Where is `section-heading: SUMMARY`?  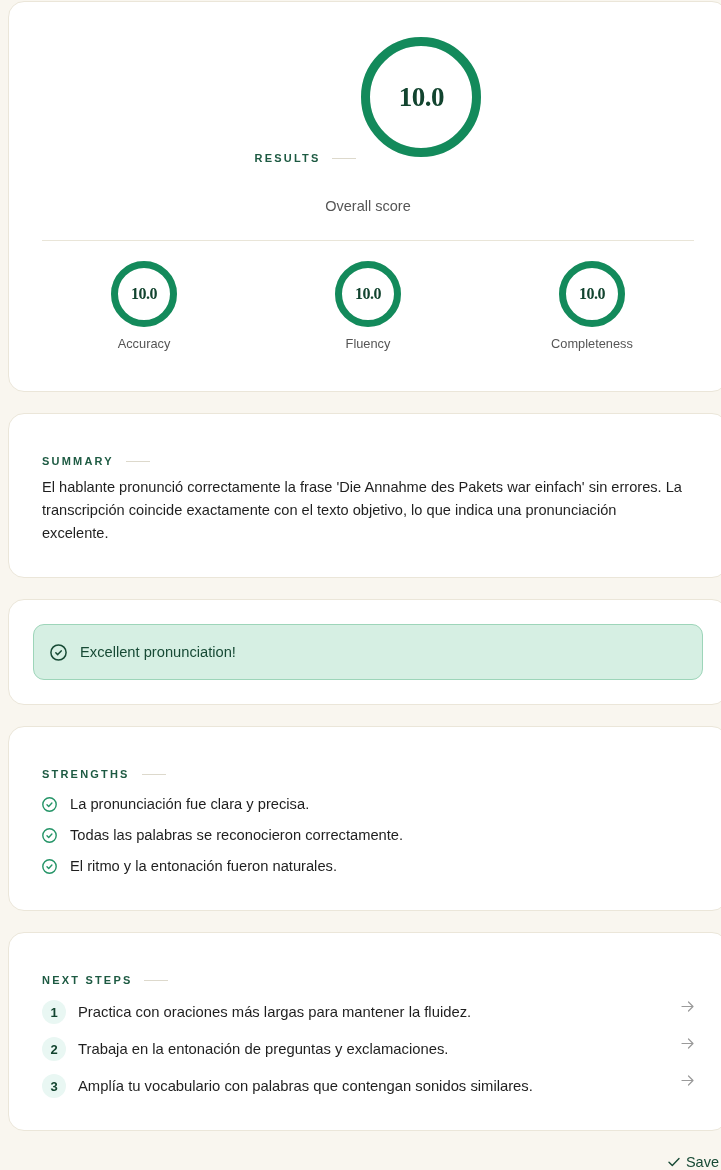 section-heading: SUMMARY is located at coordinates (78, 461).